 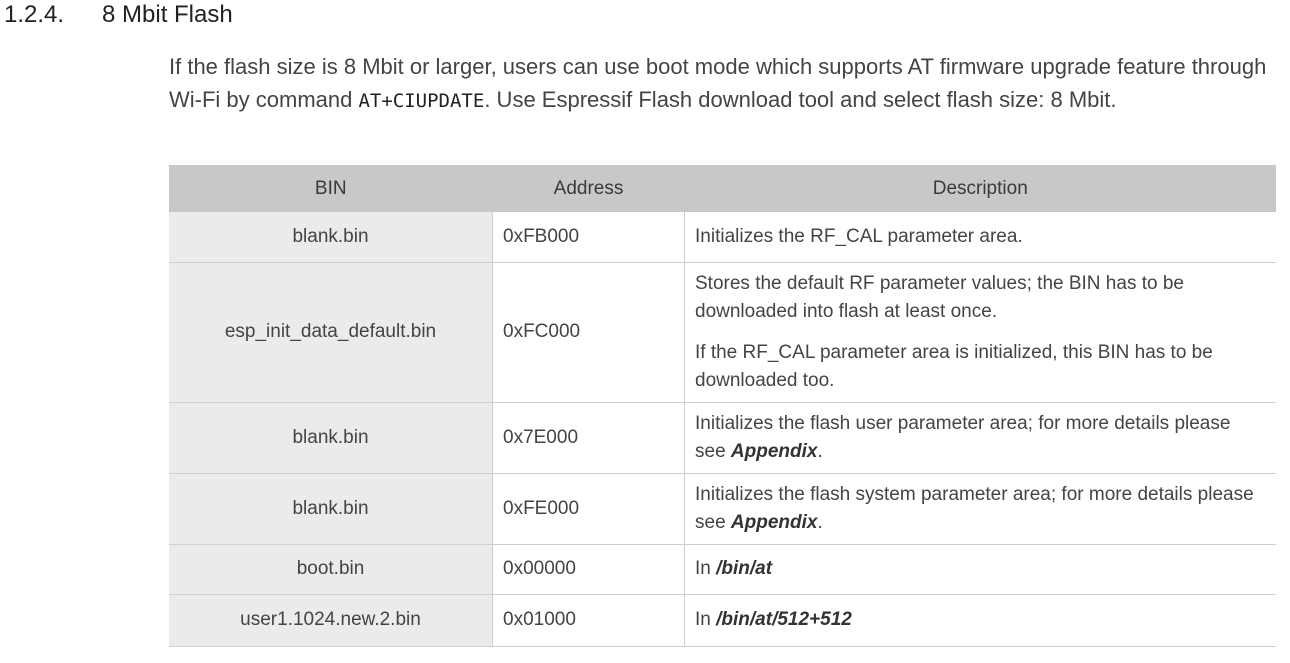 I want to click on table-row: boot.bin 0x00000 In /bin/at, so click(x=722, y=569).